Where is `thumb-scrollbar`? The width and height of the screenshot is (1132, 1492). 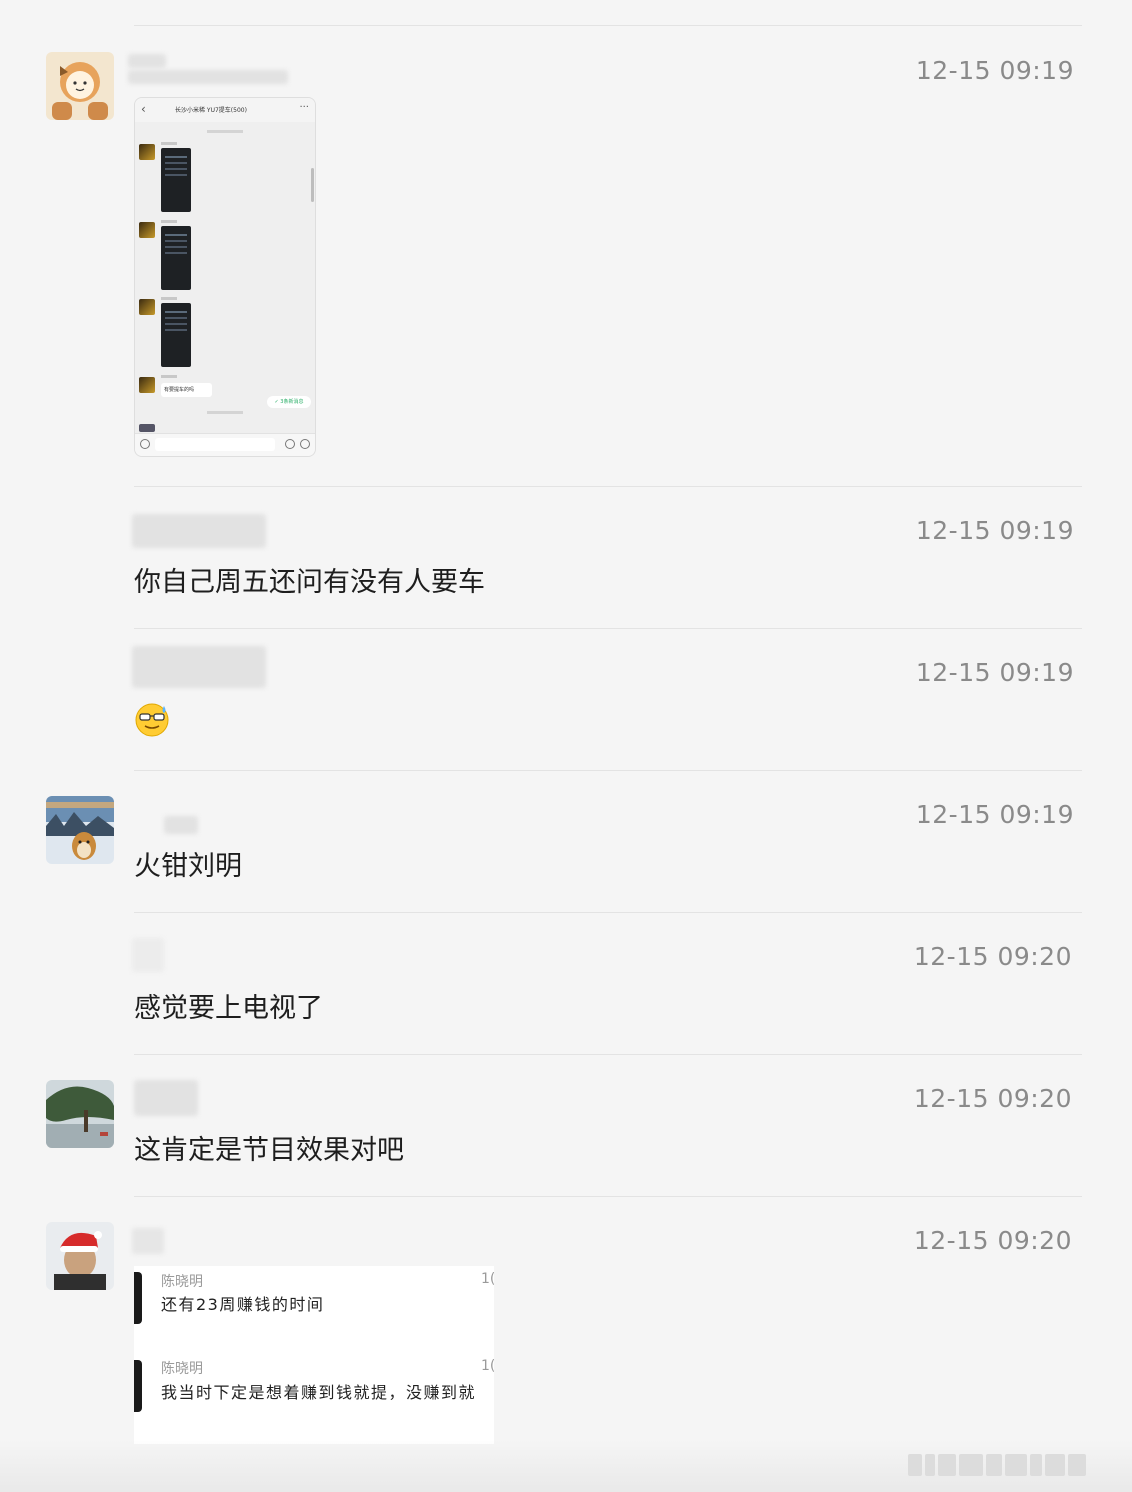 thumb-scrollbar is located at coordinates (312, 185).